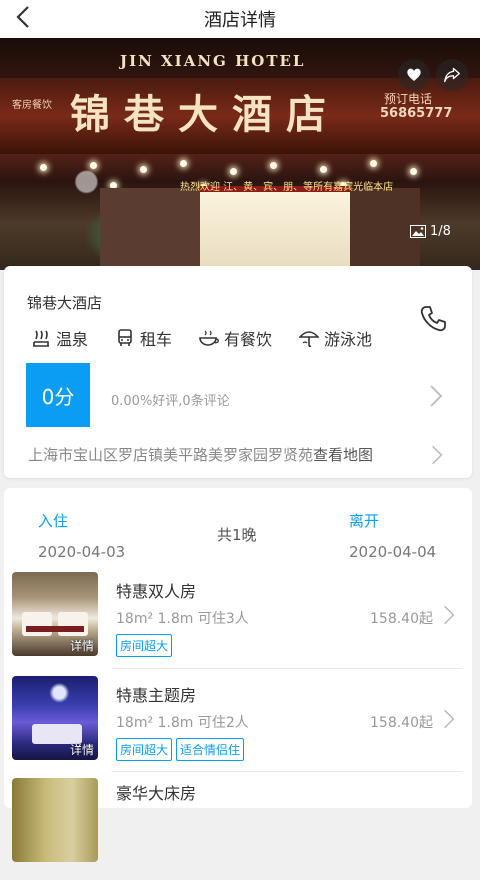 The width and height of the screenshot is (480, 880). Describe the element at coordinates (65, 303) in the screenshot. I see `hotel-name: 锦巷大酒店` at that location.